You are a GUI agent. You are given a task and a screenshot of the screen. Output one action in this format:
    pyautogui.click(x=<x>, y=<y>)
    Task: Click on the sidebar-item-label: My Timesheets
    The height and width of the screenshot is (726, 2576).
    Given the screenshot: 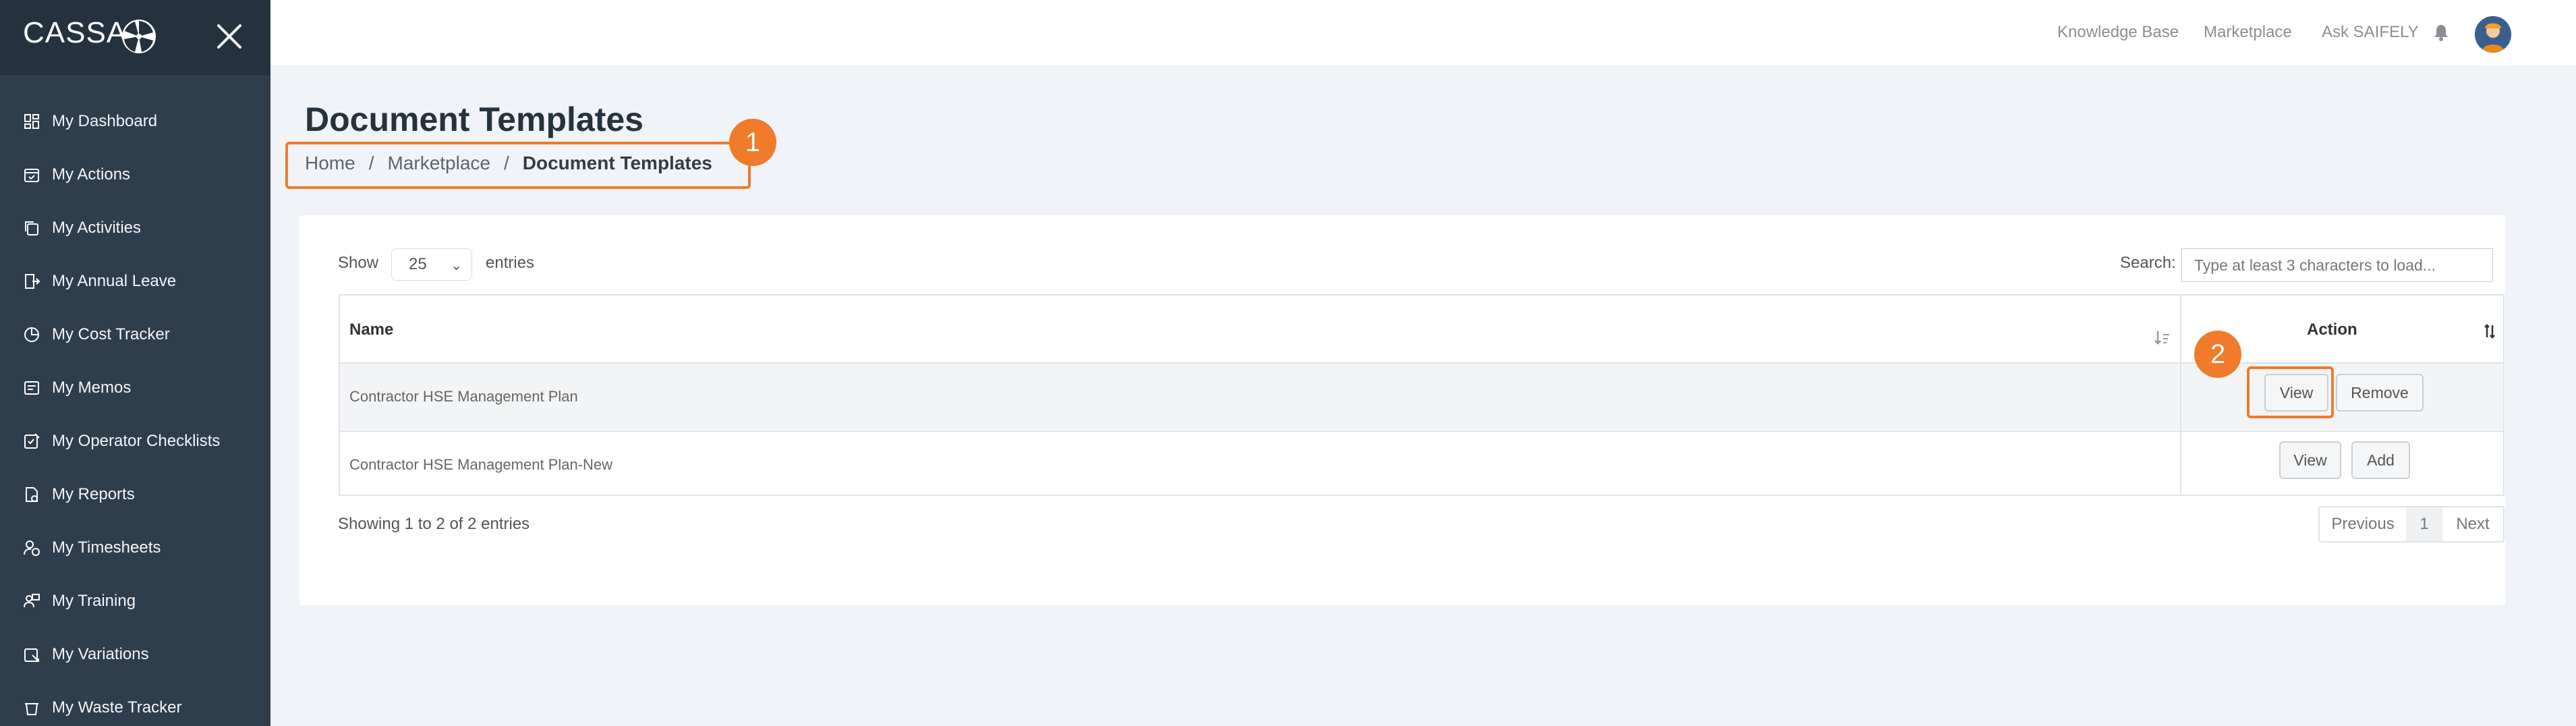 What is the action you would take?
    pyautogui.click(x=106, y=547)
    